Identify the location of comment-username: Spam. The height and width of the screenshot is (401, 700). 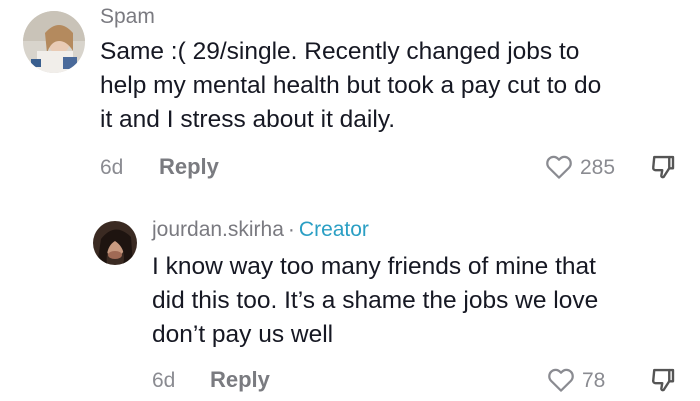
(127, 17).